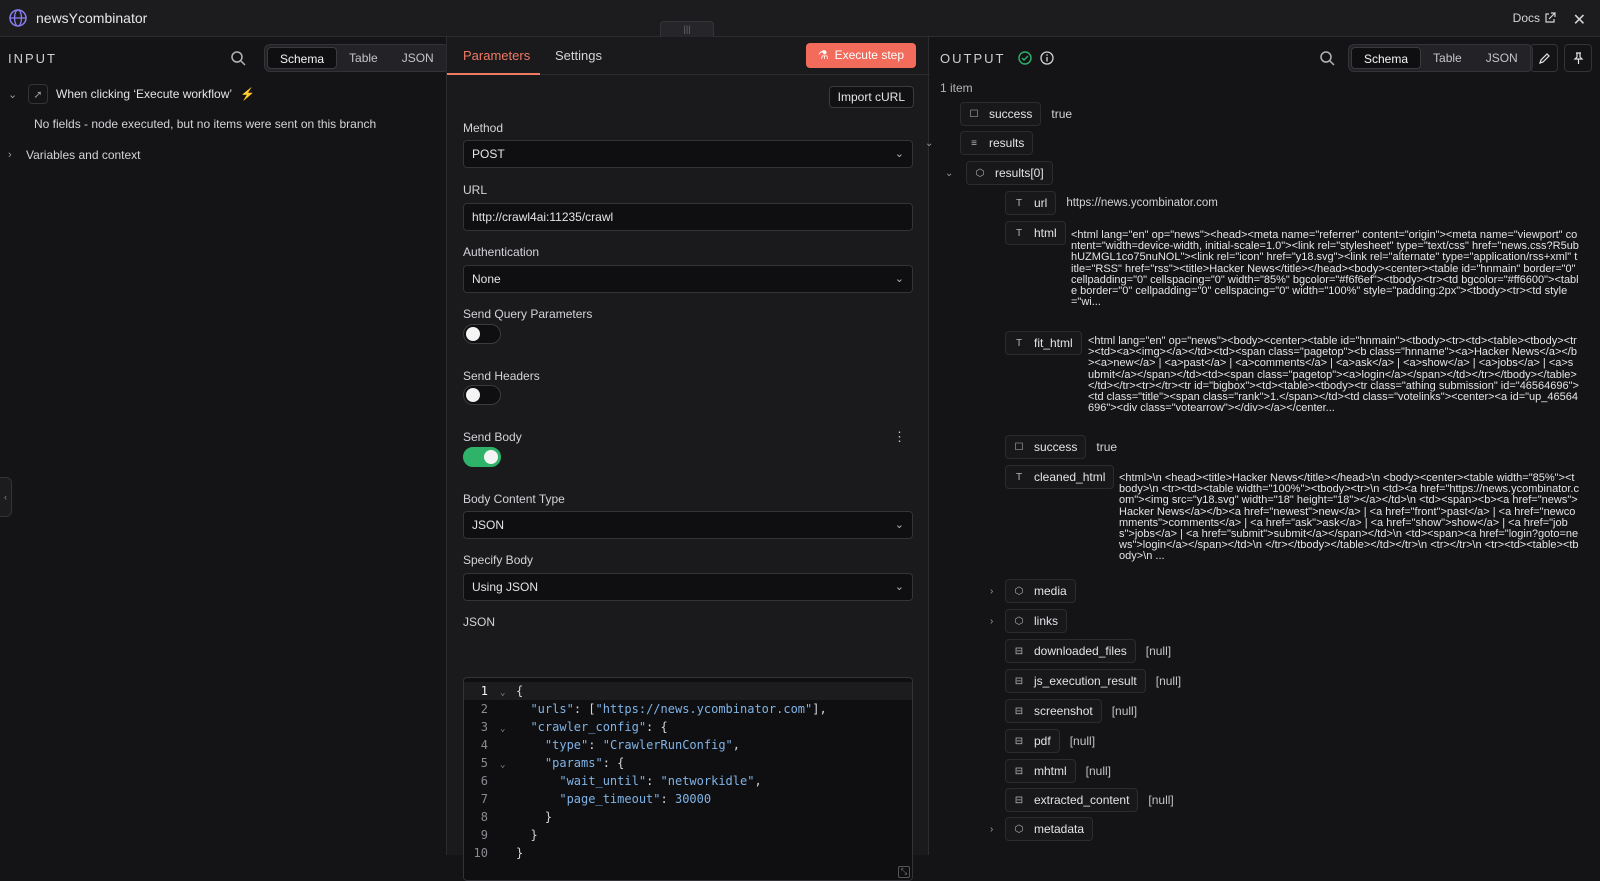  Describe the element at coordinates (482, 395) in the screenshot. I see `send-headers-toggle` at that location.